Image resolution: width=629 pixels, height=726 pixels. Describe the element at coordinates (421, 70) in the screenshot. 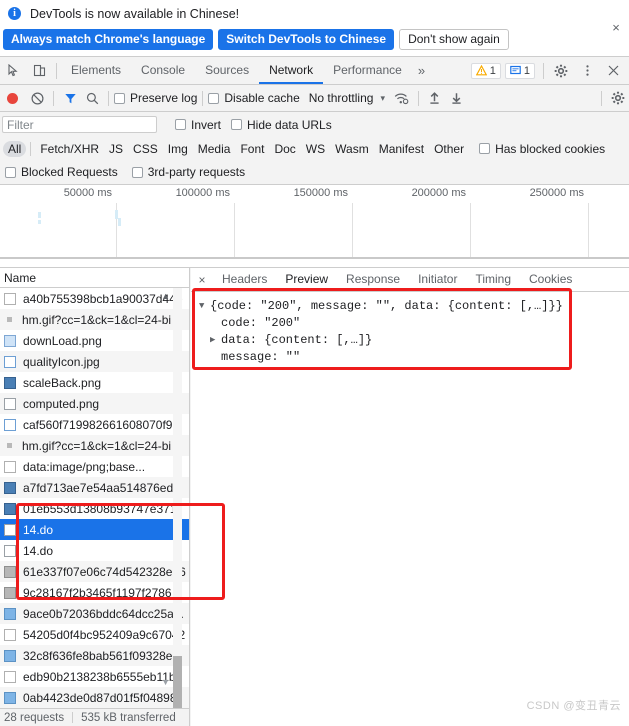

I see `more-tabs-icon: »` at that location.